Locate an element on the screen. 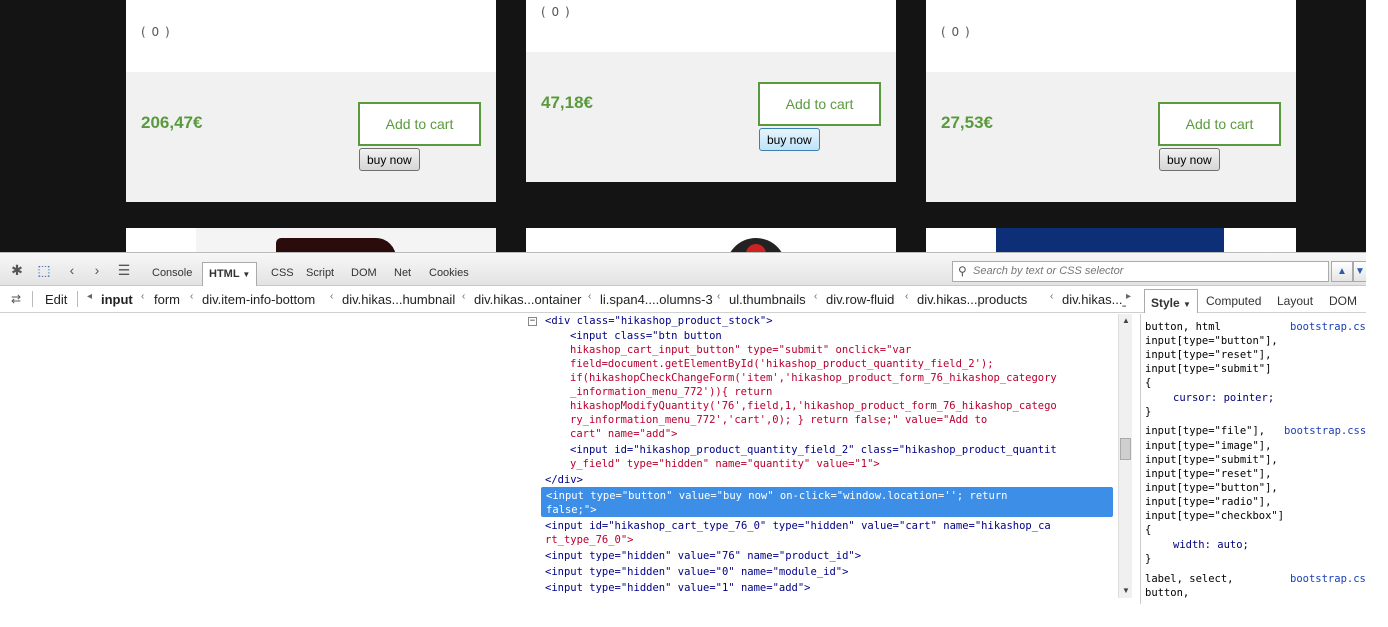  breadcrumb-item: div.hikas...ontainer is located at coordinates (527, 299).